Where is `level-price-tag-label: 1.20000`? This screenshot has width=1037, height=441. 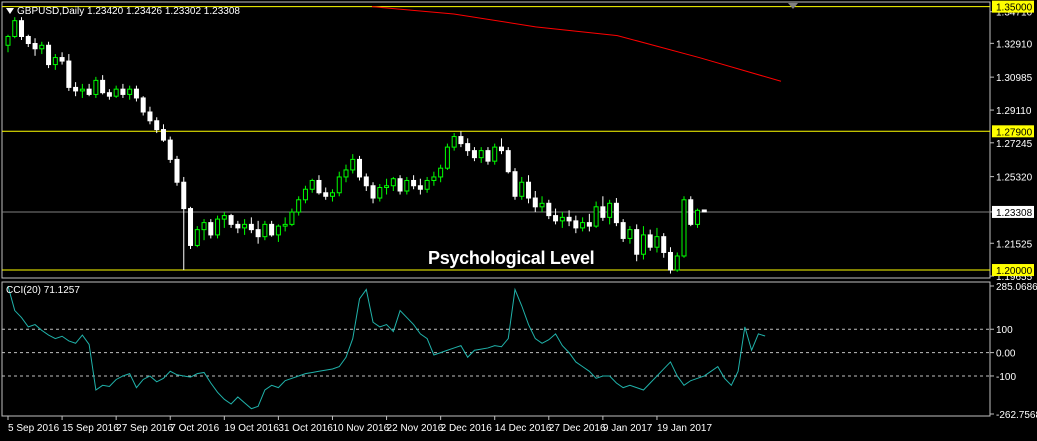
level-price-tag-label: 1.20000 is located at coordinates (1014, 271).